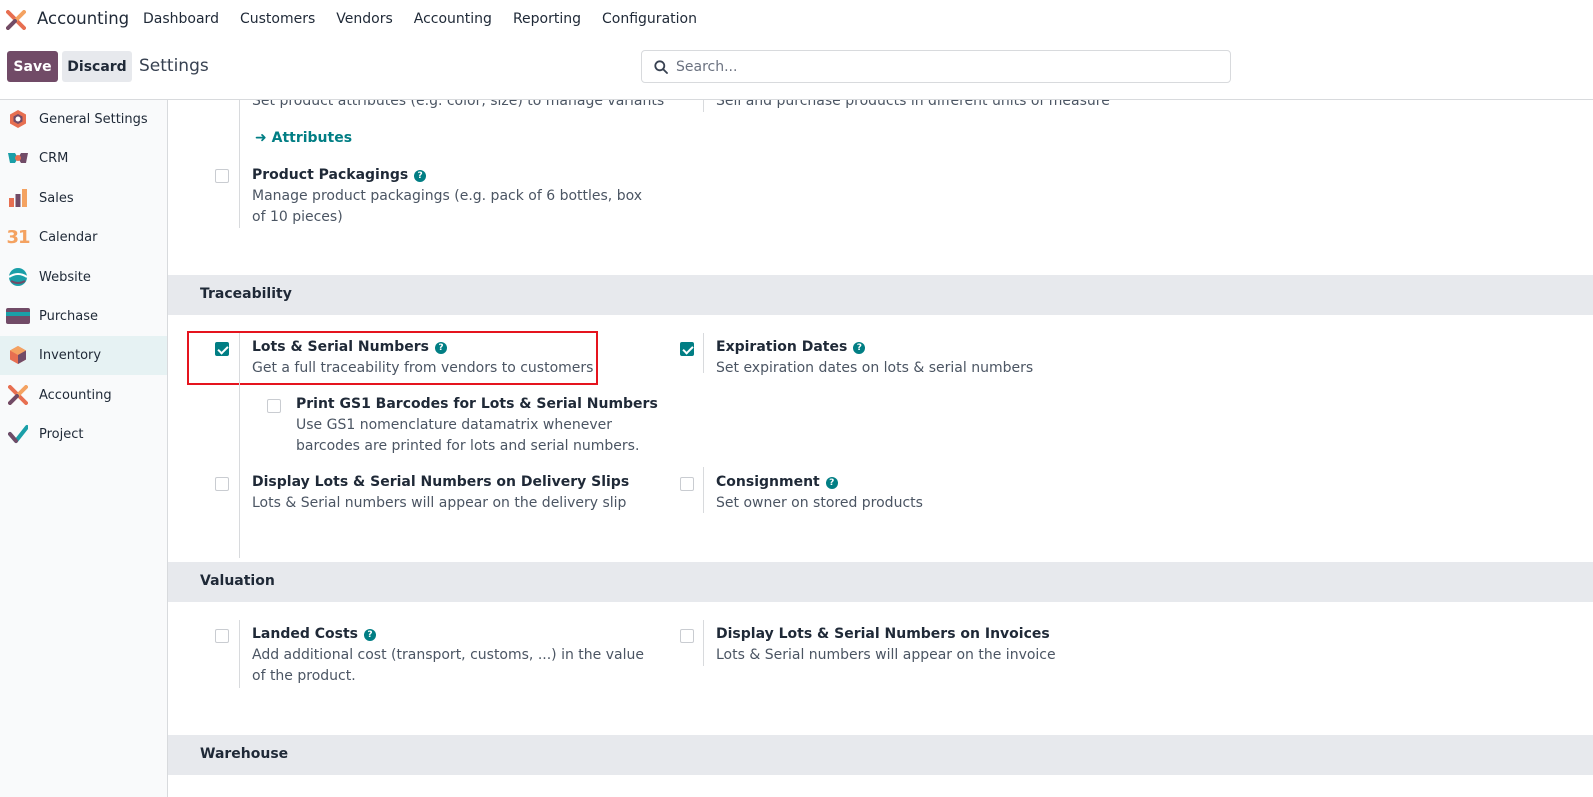 This screenshot has width=1593, height=797. Describe the element at coordinates (83, 198) in the screenshot. I see `sidebar-item-sales: Sales` at that location.